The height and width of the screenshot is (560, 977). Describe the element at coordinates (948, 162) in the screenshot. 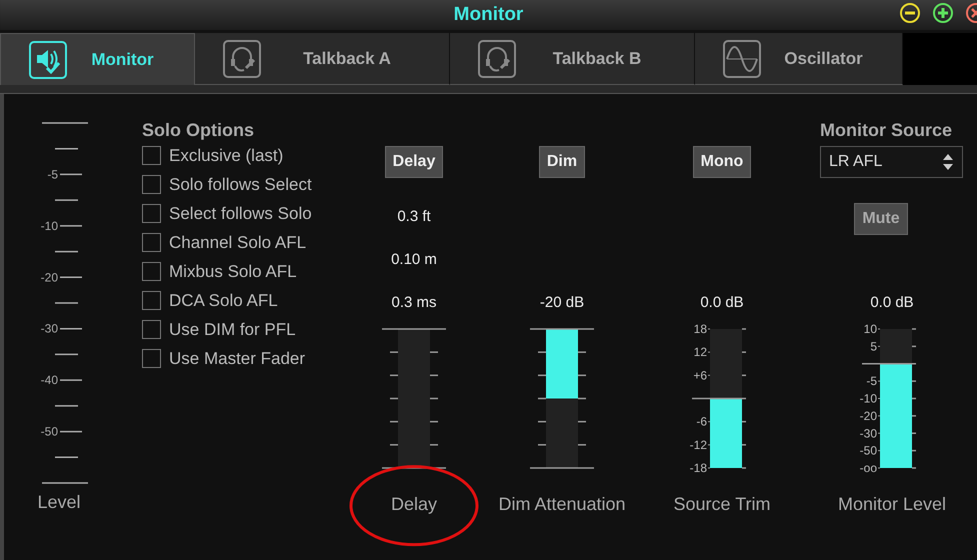

I see `updown-icon` at that location.